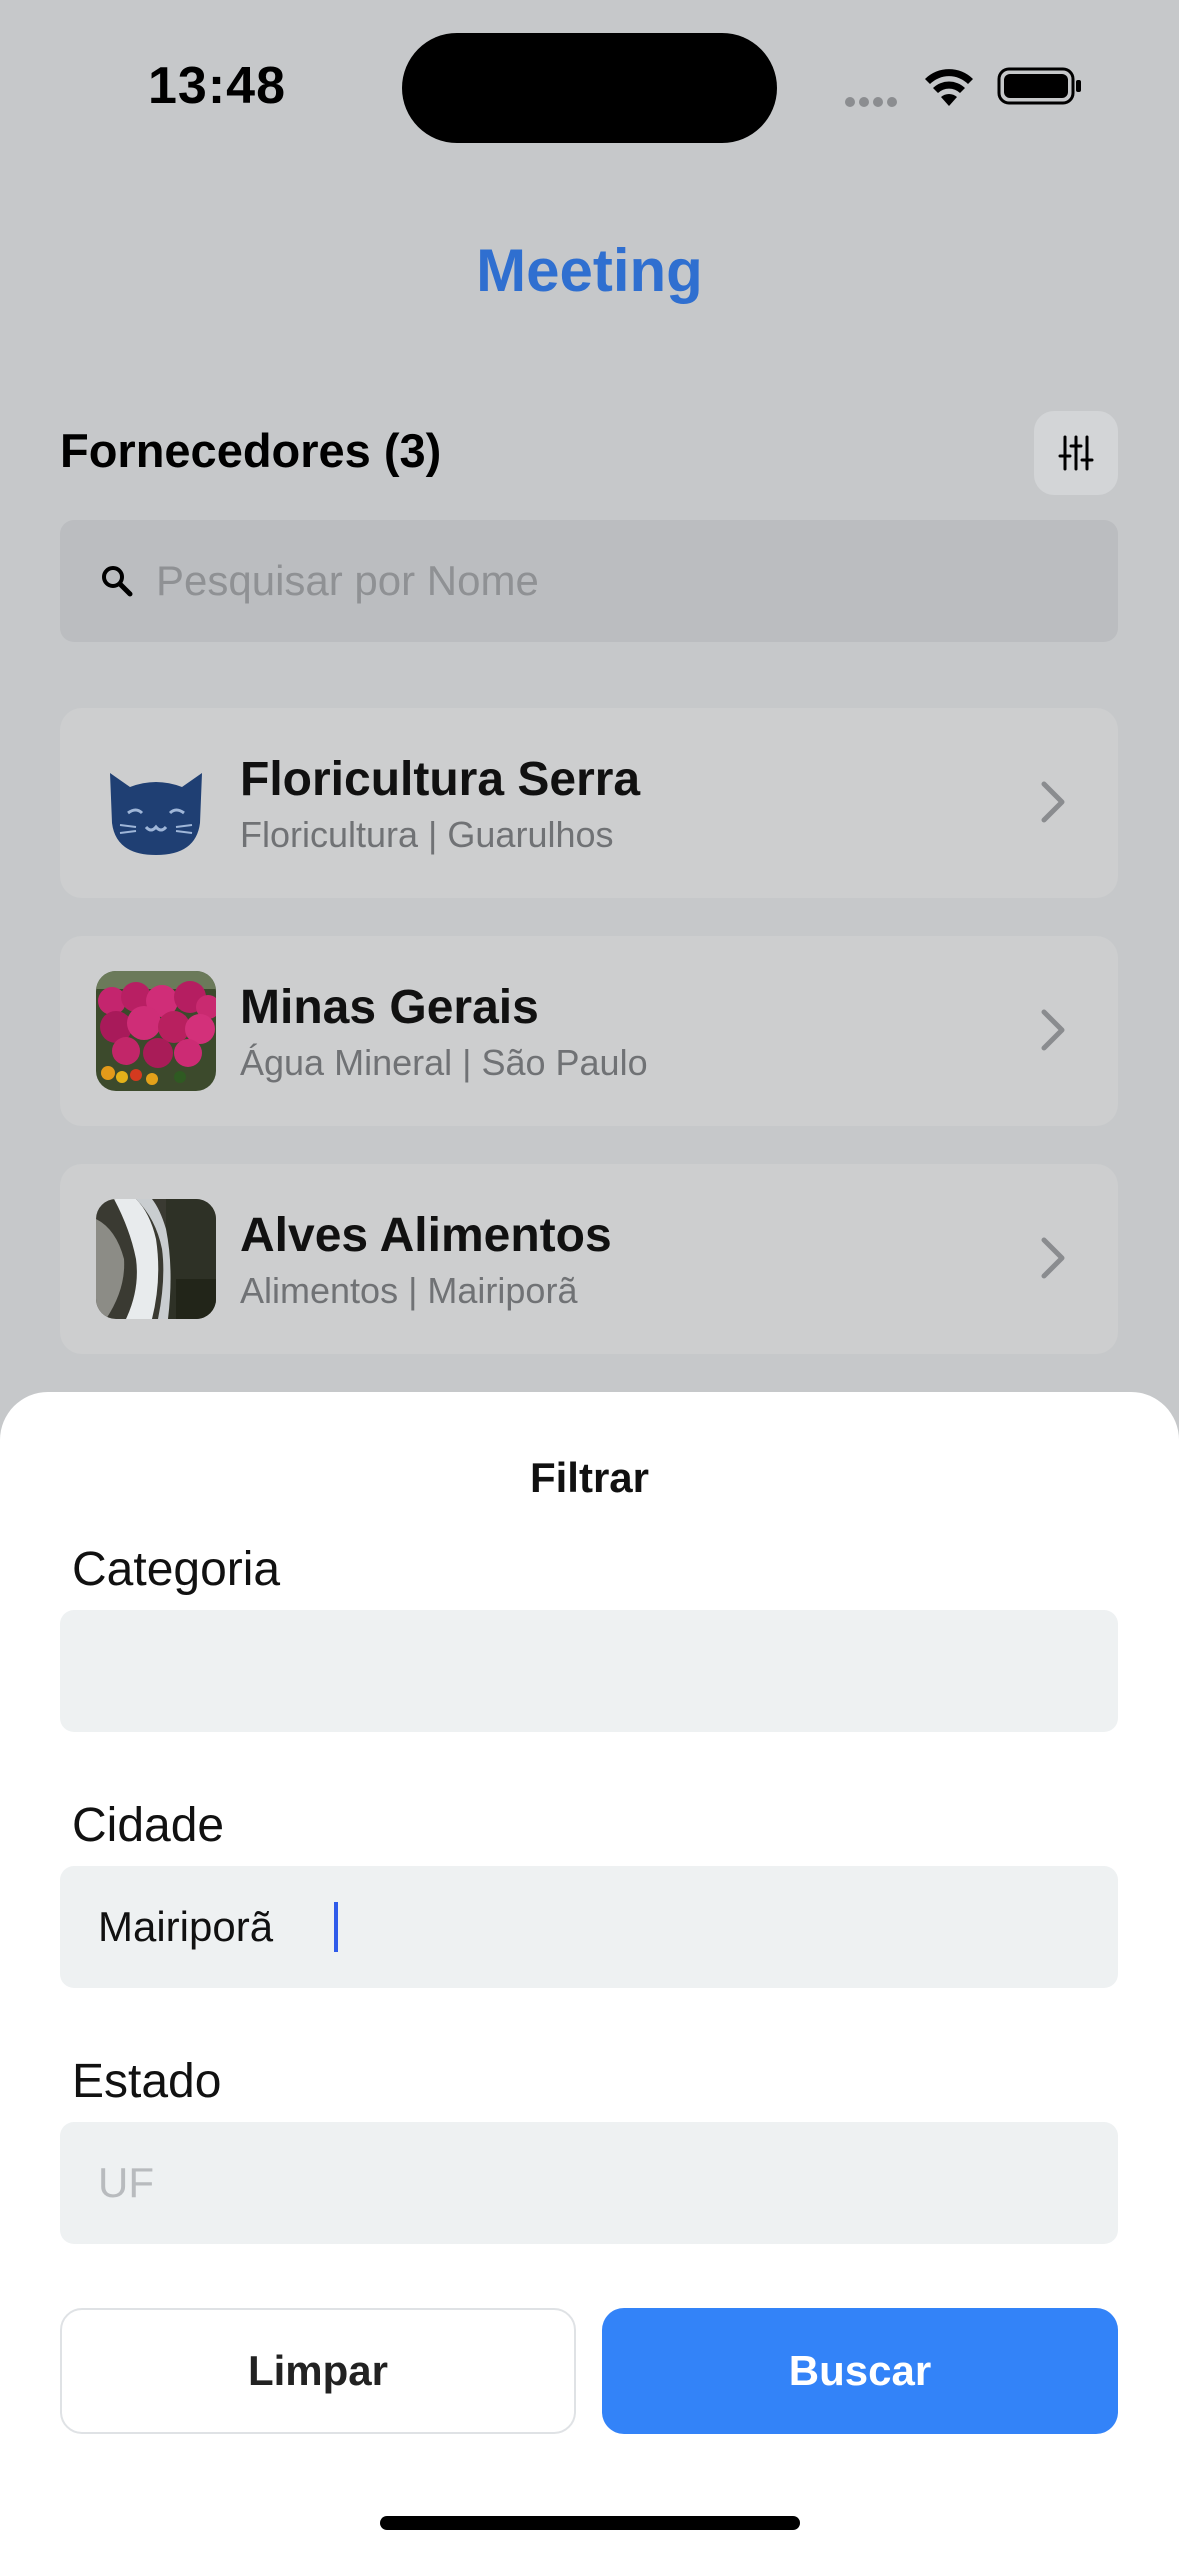 The width and height of the screenshot is (1179, 2556). I want to click on wifi-icon, so click(949, 87).